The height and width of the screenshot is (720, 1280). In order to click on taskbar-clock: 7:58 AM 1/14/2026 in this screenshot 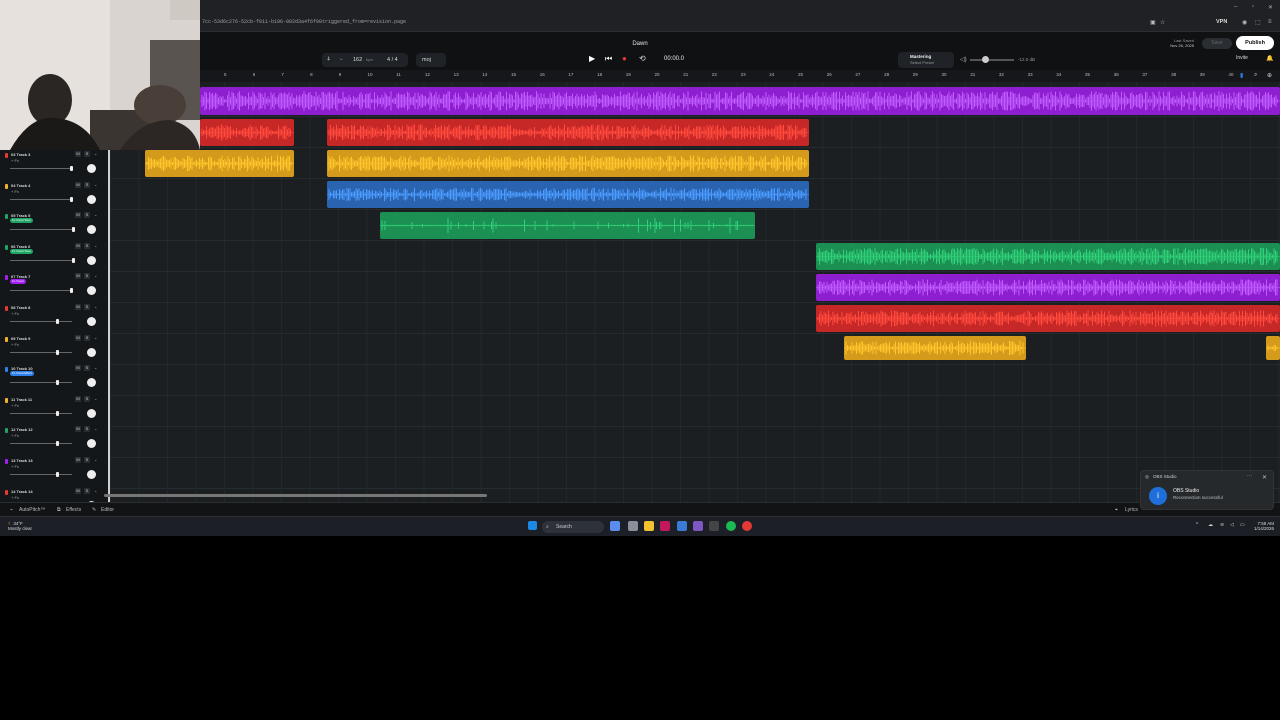, I will do `click(1262, 526)`.